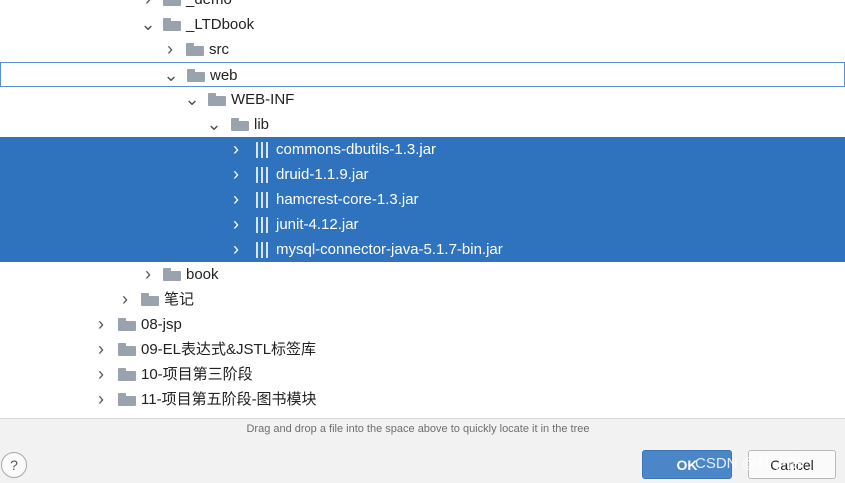 Image resolution: width=845 pixels, height=483 pixels. Describe the element at coordinates (197, 374) in the screenshot. I see `tree-row-label: 10-项目第三阶段` at that location.